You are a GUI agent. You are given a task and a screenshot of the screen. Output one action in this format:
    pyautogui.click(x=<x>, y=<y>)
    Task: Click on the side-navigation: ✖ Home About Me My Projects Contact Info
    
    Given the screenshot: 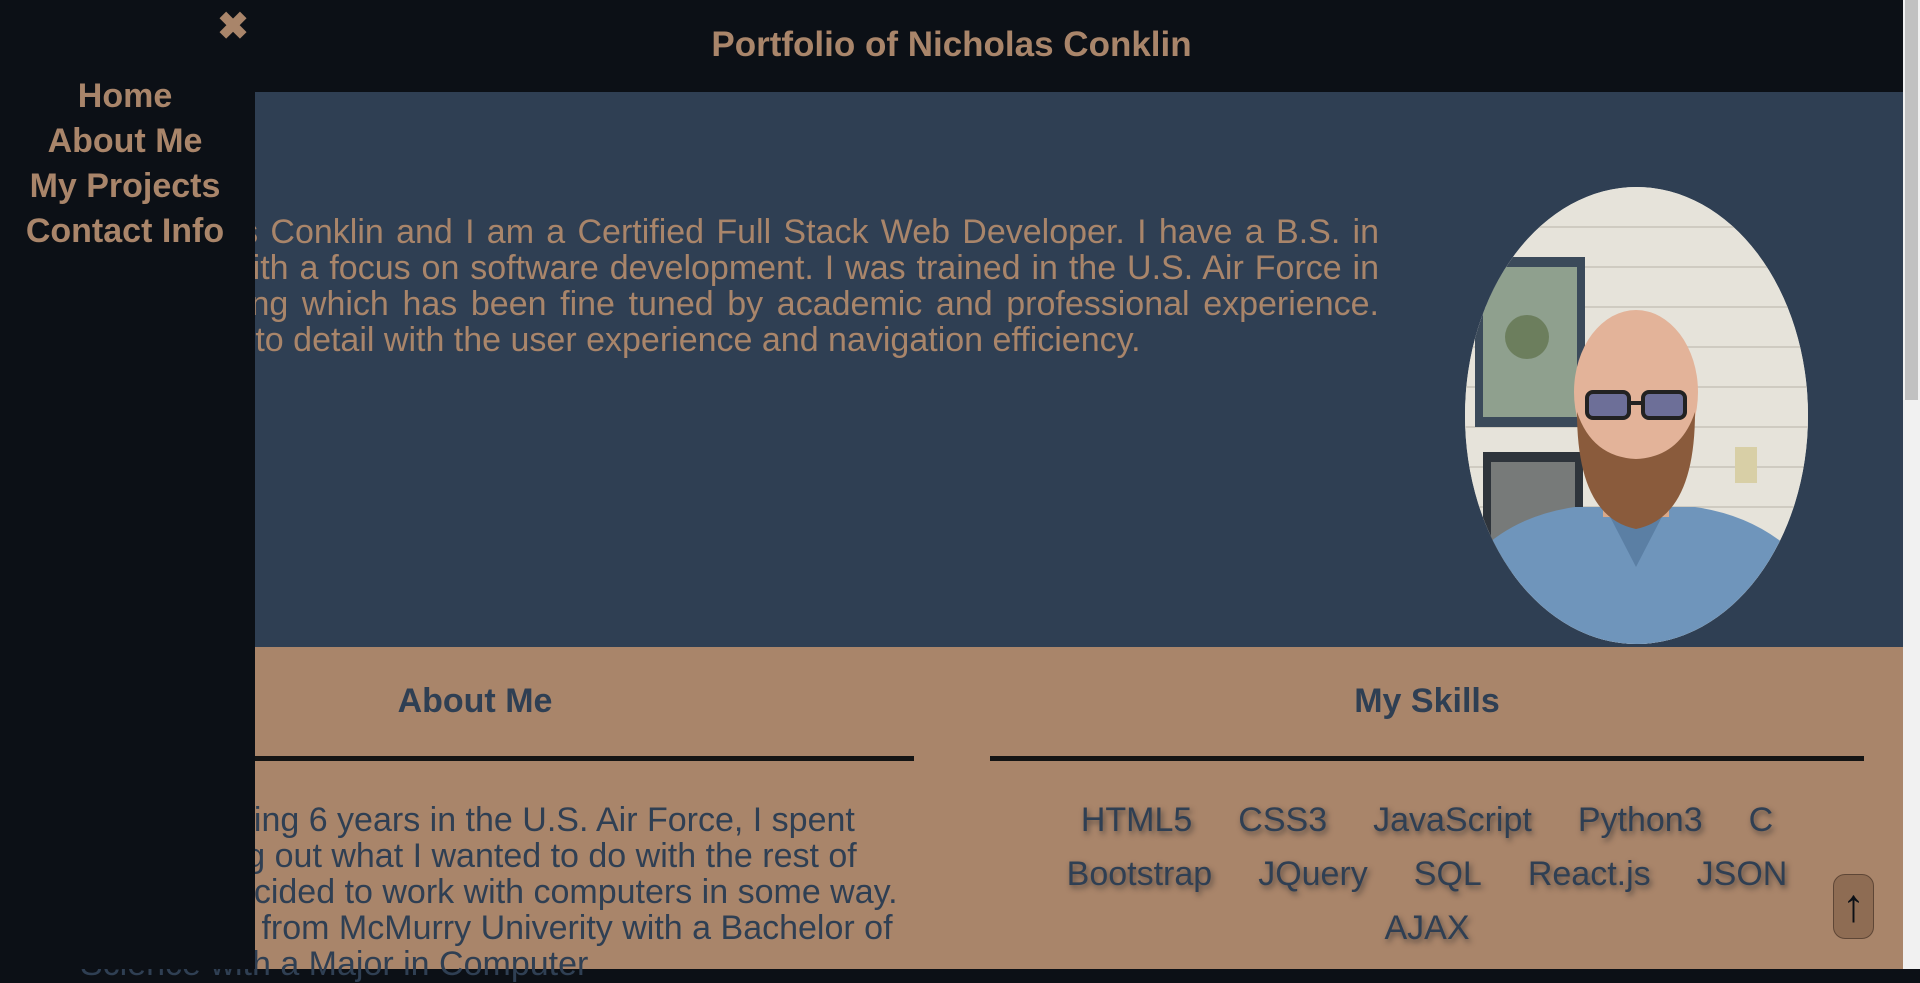 What is the action you would take?
    pyautogui.click(x=127, y=484)
    